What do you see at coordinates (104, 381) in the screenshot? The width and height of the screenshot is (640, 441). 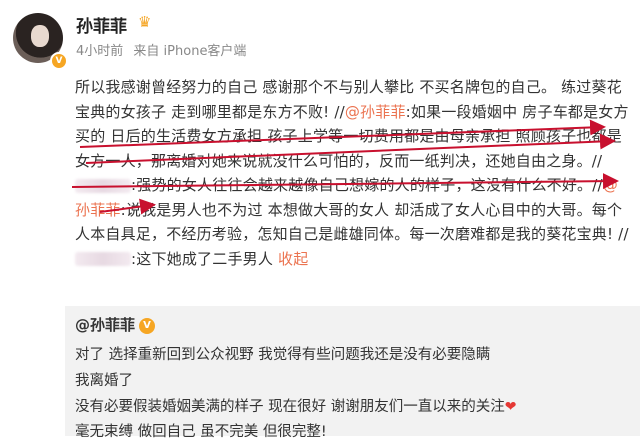 I see `repost-line: 我离婚了` at bounding box center [104, 381].